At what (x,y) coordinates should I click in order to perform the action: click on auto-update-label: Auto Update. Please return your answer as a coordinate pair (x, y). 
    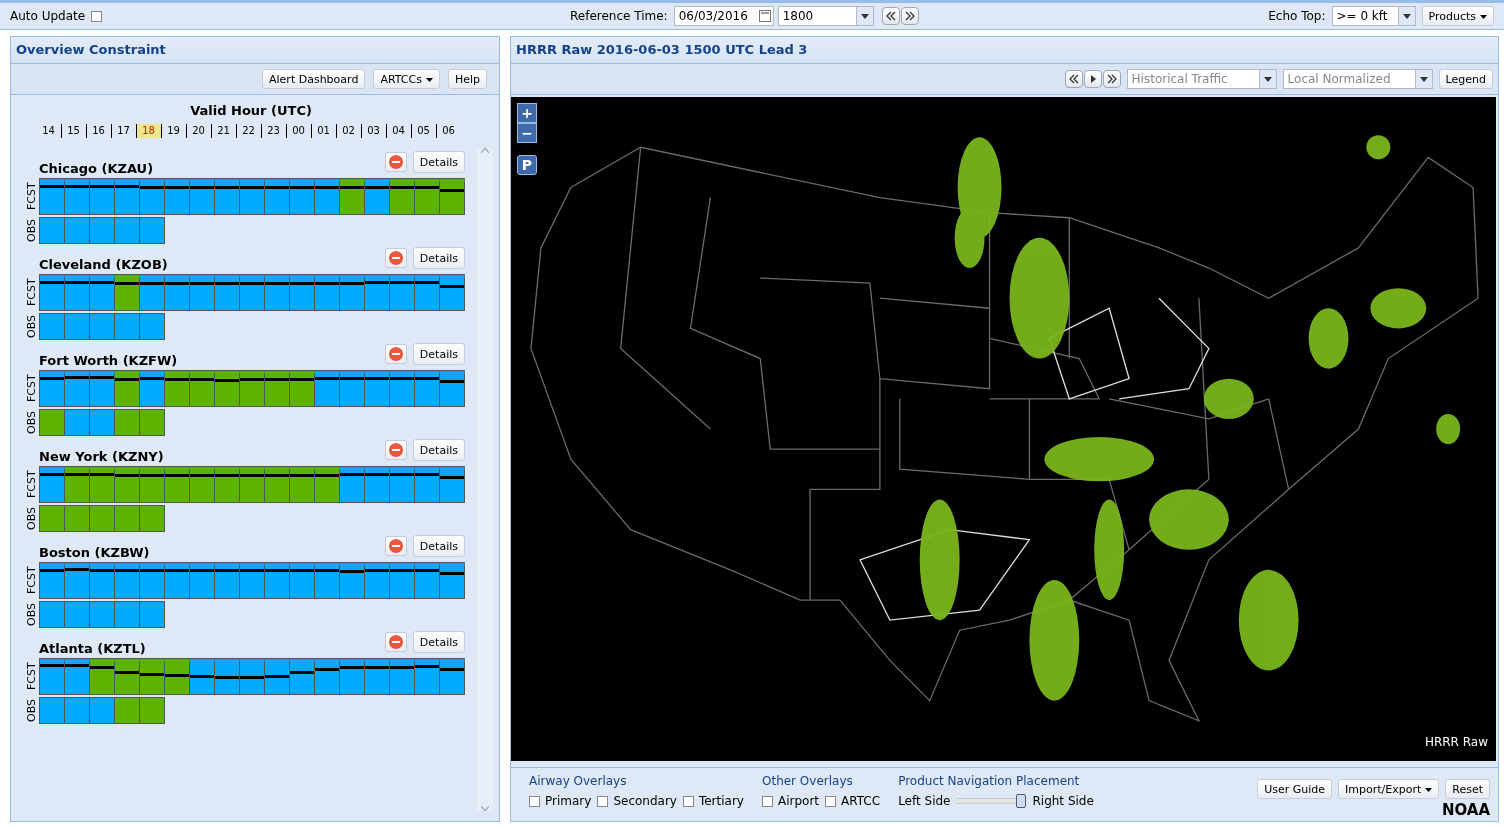
    Looking at the image, I should click on (48, 16).